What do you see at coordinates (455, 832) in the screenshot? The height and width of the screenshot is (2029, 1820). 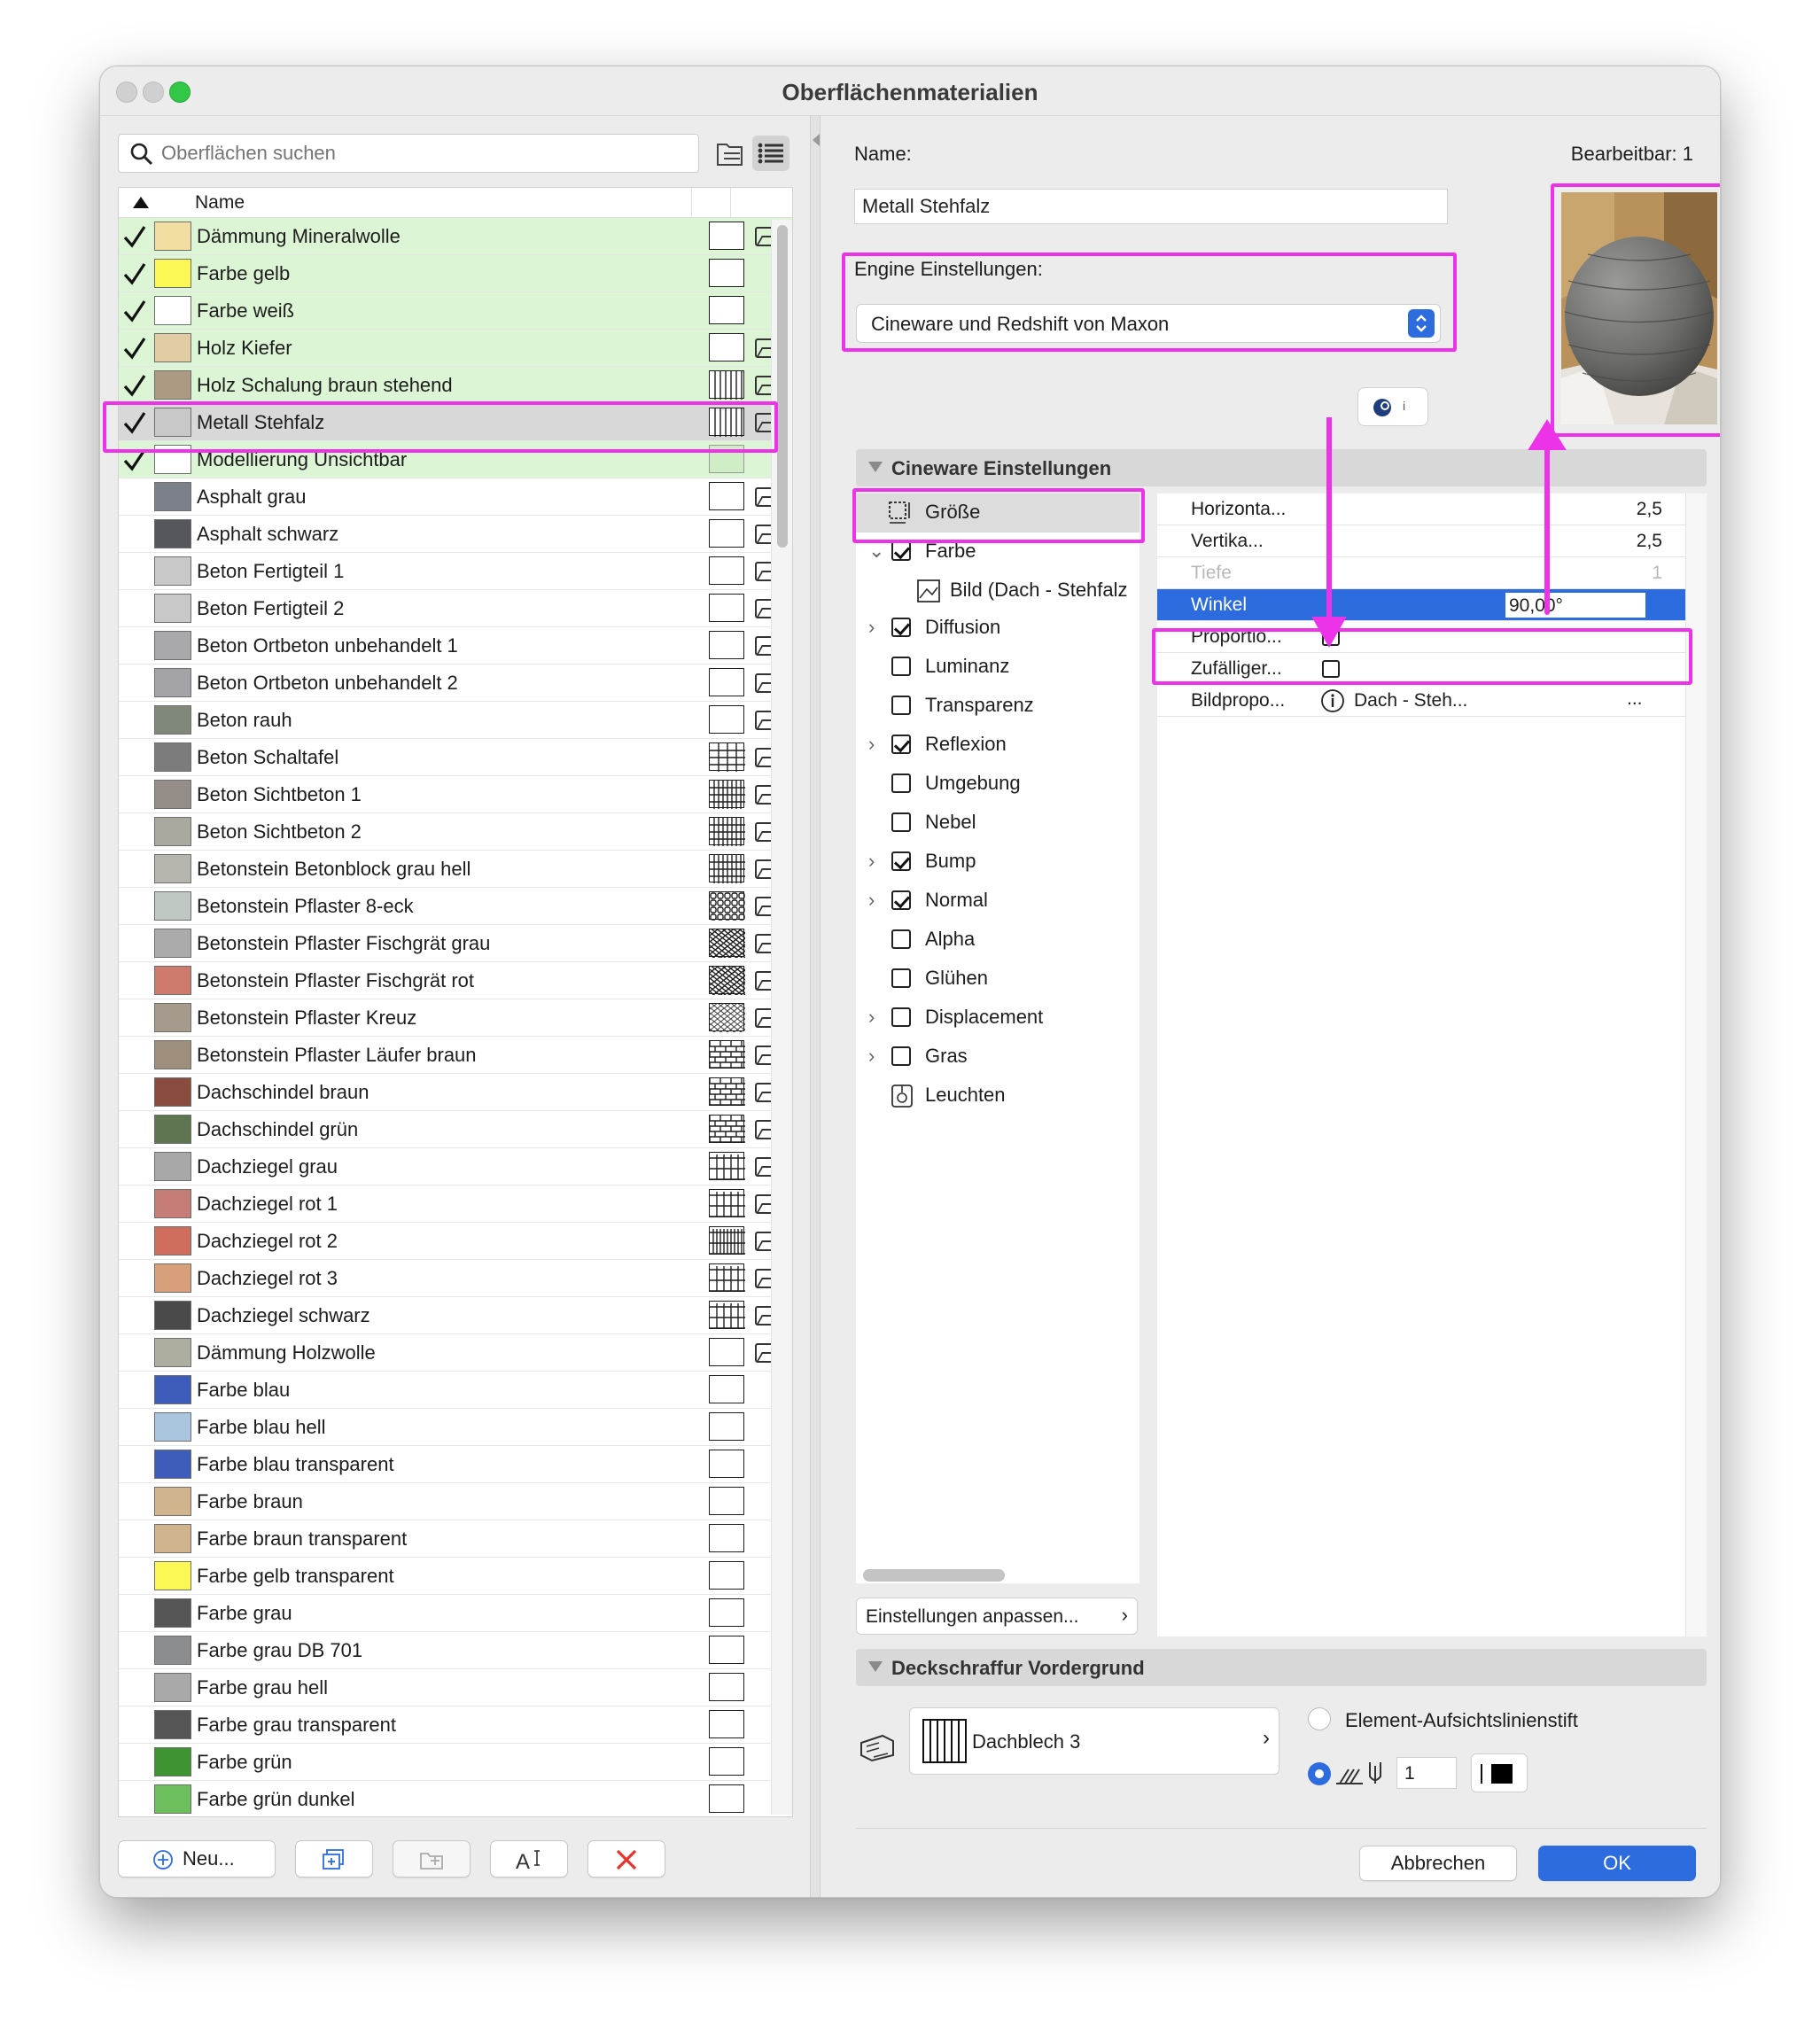 I see `list-item: Beton Sichtbeton 2` at bounding box center [455, 832].